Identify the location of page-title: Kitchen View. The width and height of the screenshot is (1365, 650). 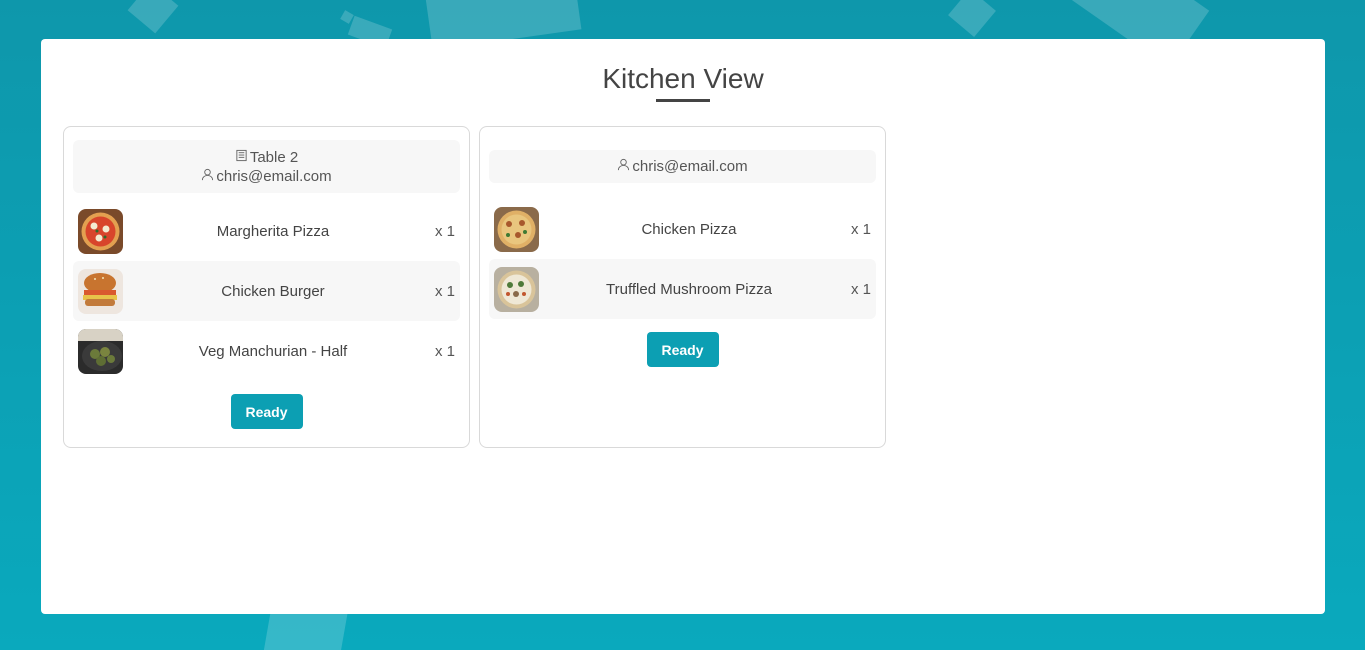
(683, 78).